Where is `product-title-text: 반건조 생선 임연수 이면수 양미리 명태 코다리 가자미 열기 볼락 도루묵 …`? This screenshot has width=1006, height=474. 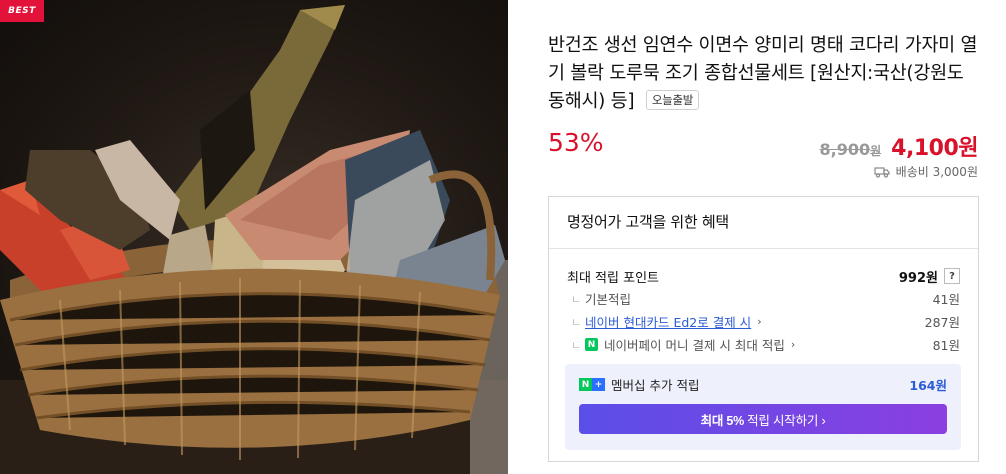
product-title-text: 반건조 생선 임연수 이면수 양미리 명태 코다리 가자미 열기 볼락 도루묵 … is located at coordinates (763, 73).